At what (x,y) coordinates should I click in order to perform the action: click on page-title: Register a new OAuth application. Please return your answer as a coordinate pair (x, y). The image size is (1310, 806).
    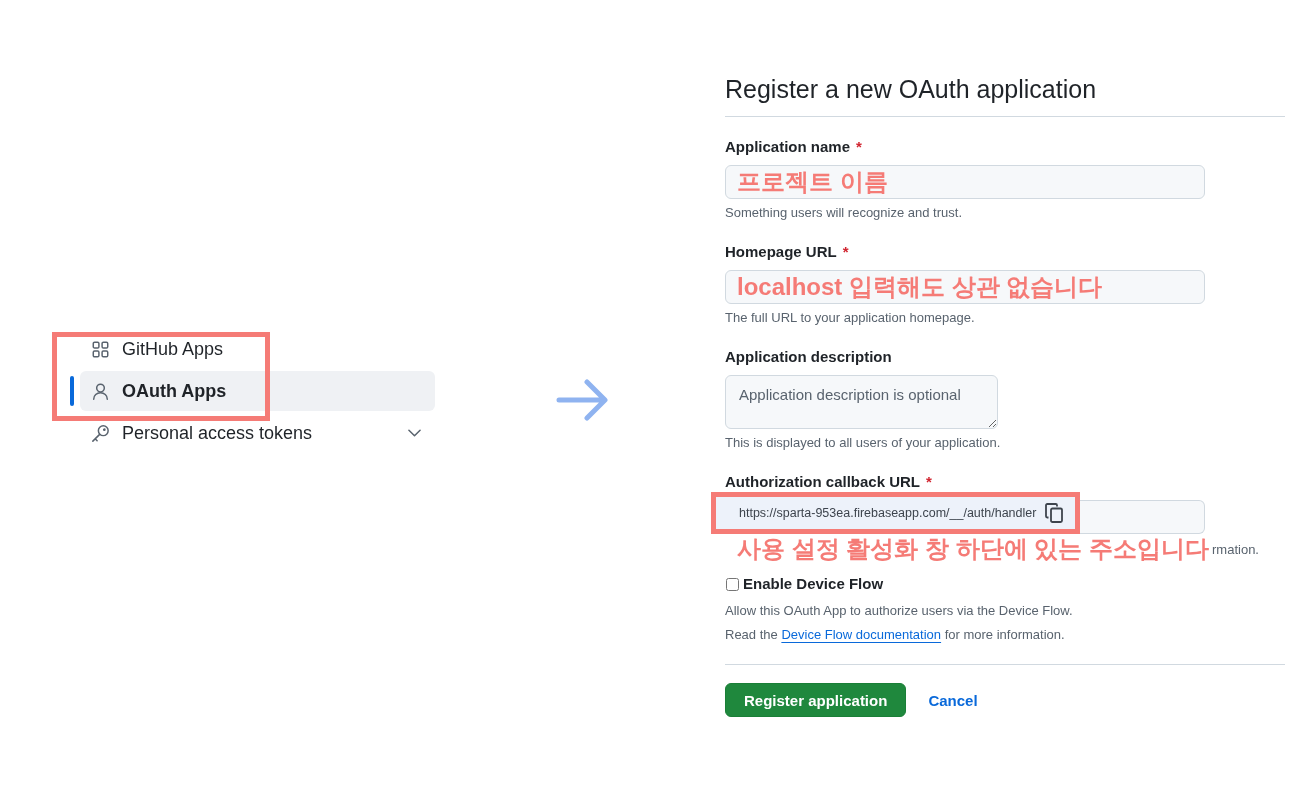
    Looking at the image, I should click on (1005, 95).